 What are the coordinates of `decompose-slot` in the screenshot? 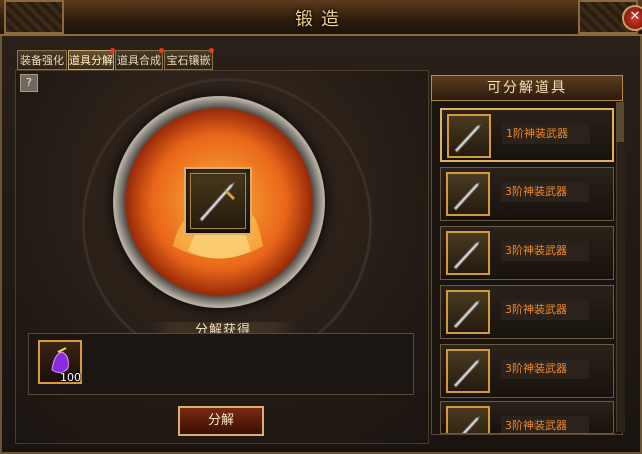 It's located at (218, 201).